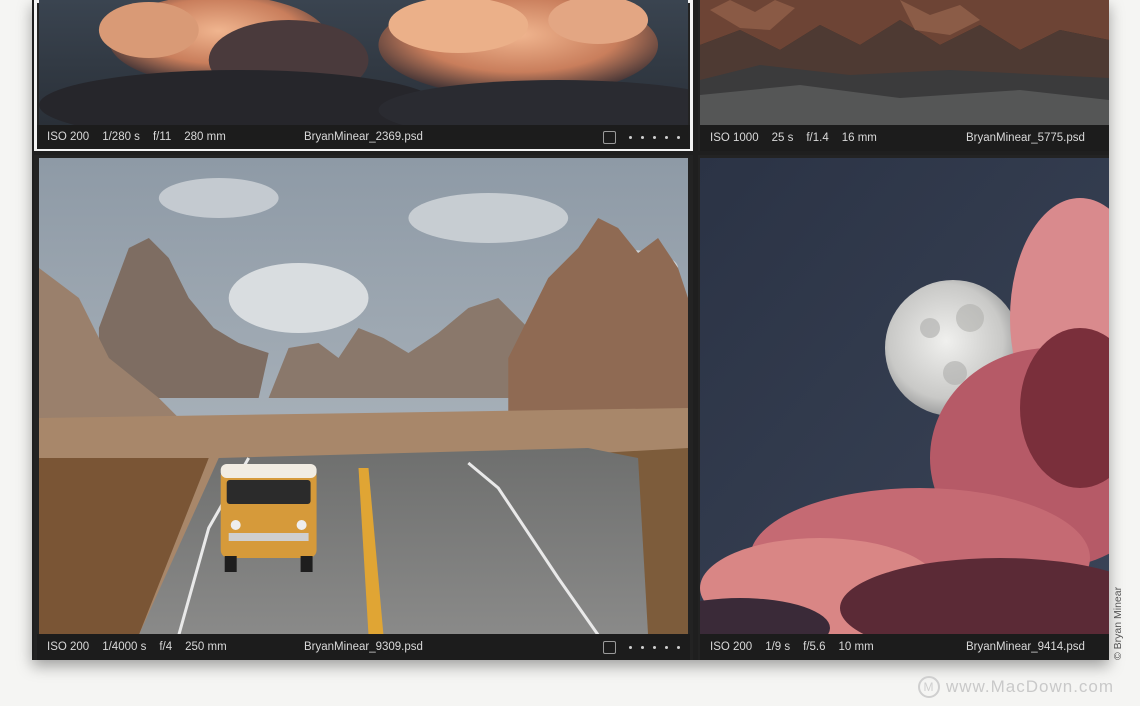 This screenshot has width=1140, height=706. I want to click on focal-length-value: 16 mm, so click(859, 138).